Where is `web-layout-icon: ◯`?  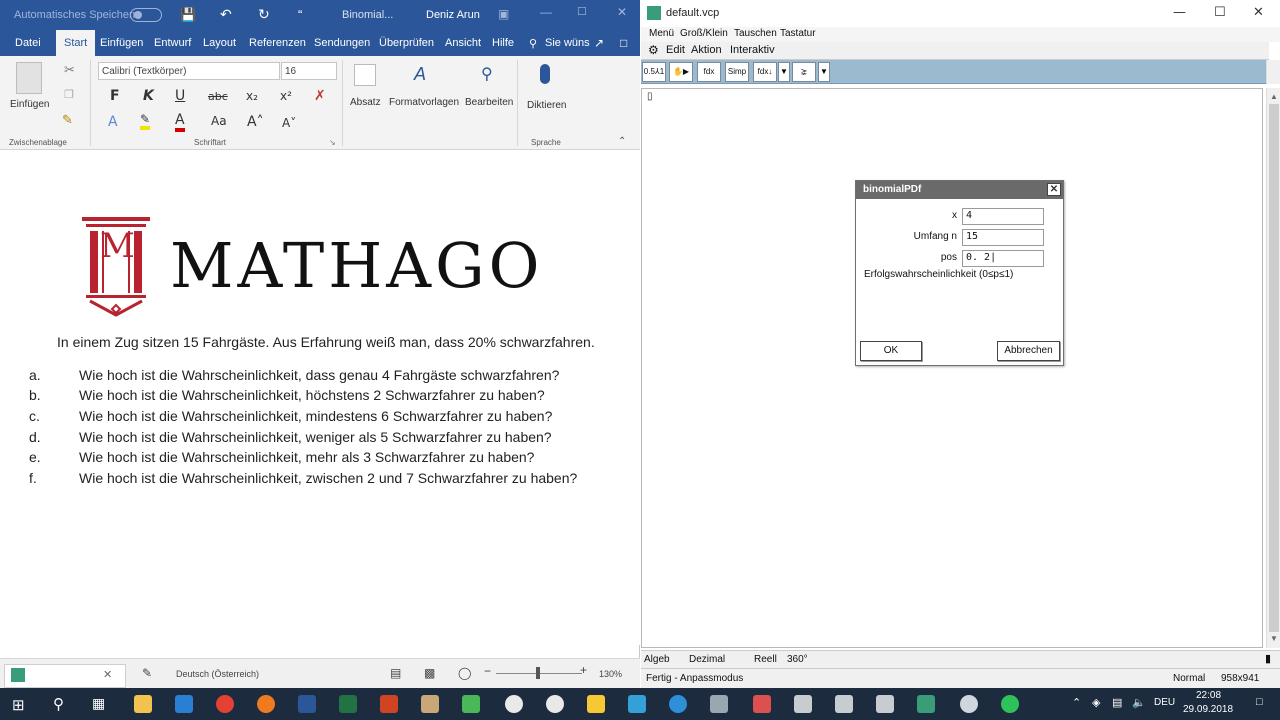 web-layout-icon: ◯ is located at coordinates (464, 673).